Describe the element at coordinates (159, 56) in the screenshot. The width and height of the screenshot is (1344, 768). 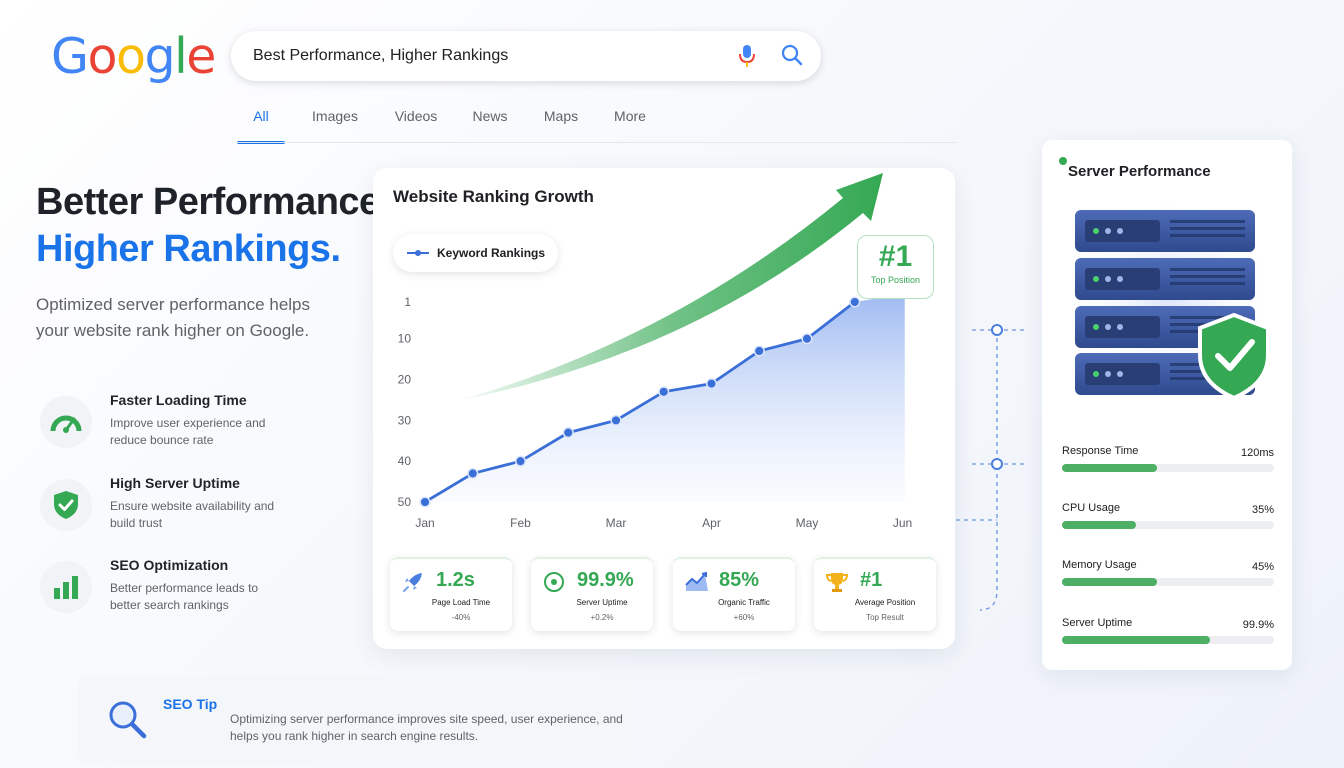
I see `logo-letter: g` at that location.